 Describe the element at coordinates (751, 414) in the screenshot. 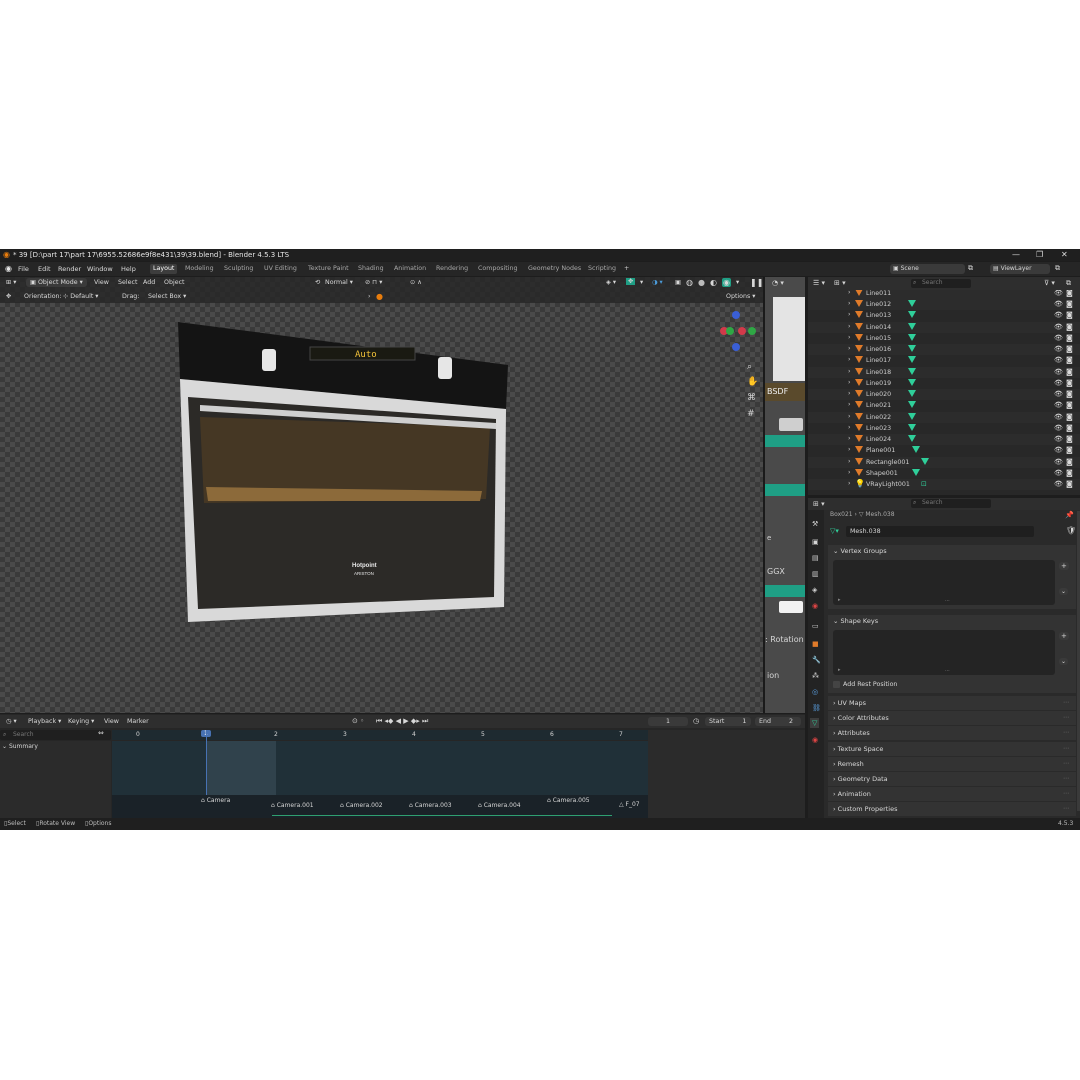

I see `ortho-grid-icon: #` at that location.